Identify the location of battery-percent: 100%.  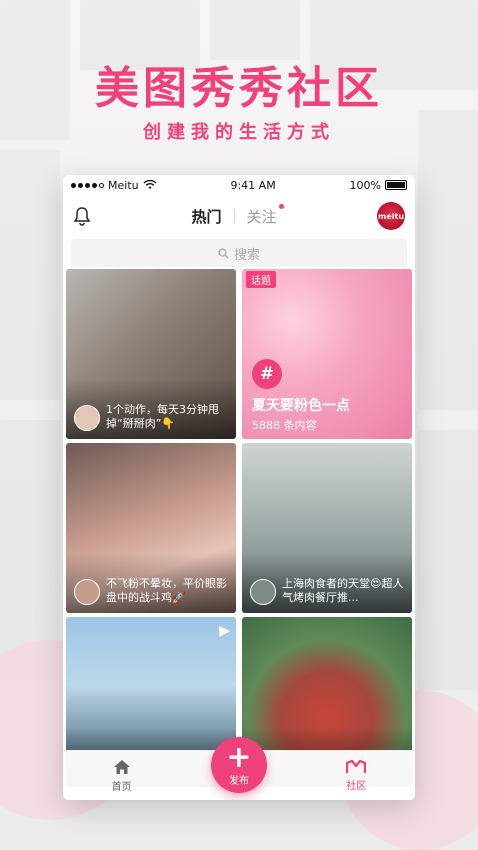
(365, 185).